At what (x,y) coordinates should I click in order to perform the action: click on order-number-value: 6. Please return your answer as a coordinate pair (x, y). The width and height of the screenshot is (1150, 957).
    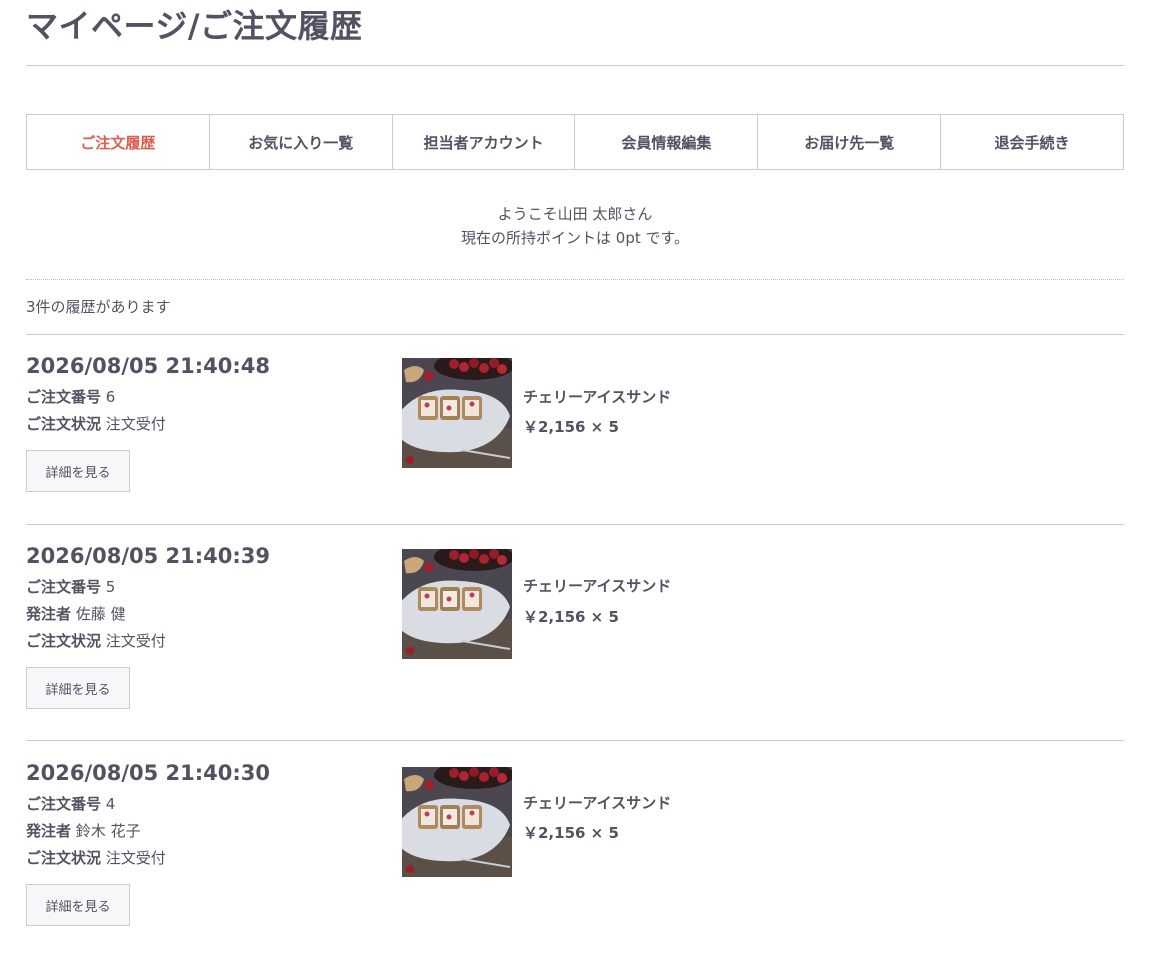
    Looking at the image, I should click on (110, 397).